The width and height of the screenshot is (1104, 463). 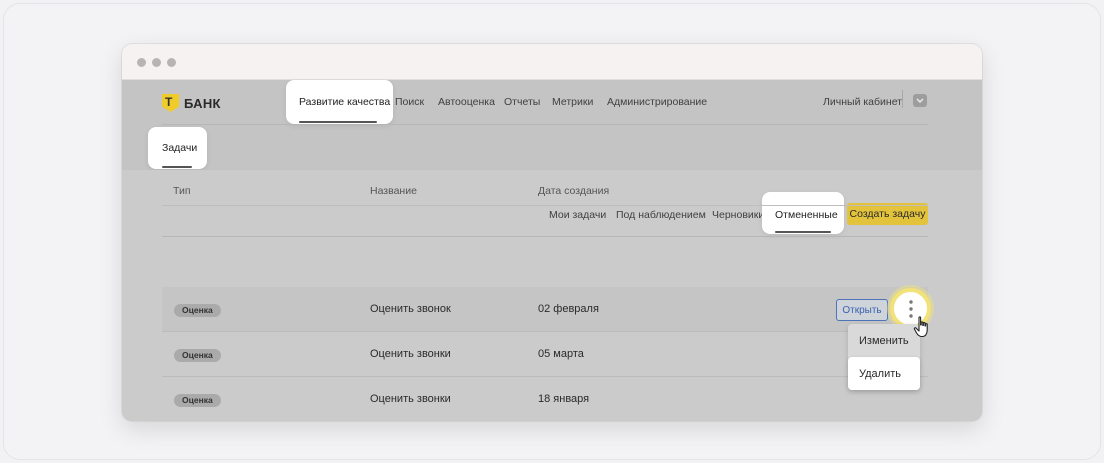 What do you see at coordinates (561, 354) in the screenshot?
I see `task-date: 05 марта` at bounding box center [561, 354].